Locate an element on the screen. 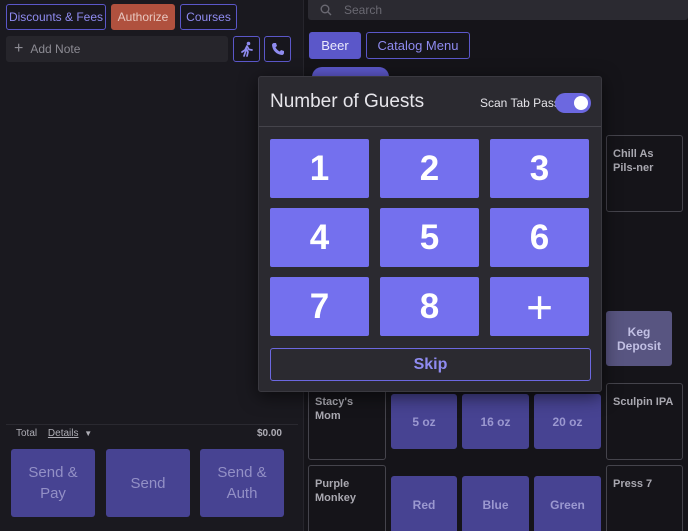 This screenshot has width=688, height=531. search-input: Search is located at coordinates (498, 10).